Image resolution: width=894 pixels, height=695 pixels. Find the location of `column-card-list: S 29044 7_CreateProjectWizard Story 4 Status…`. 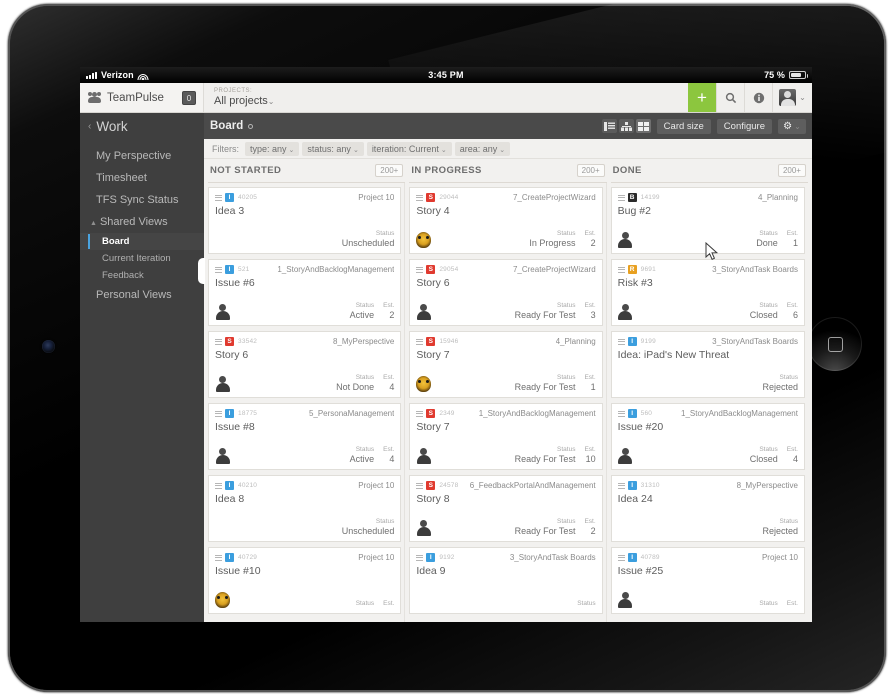

column-card-list: S 29044 7_CreateProjectWizard Story 4 Status… is located at coordinates (508, 402).